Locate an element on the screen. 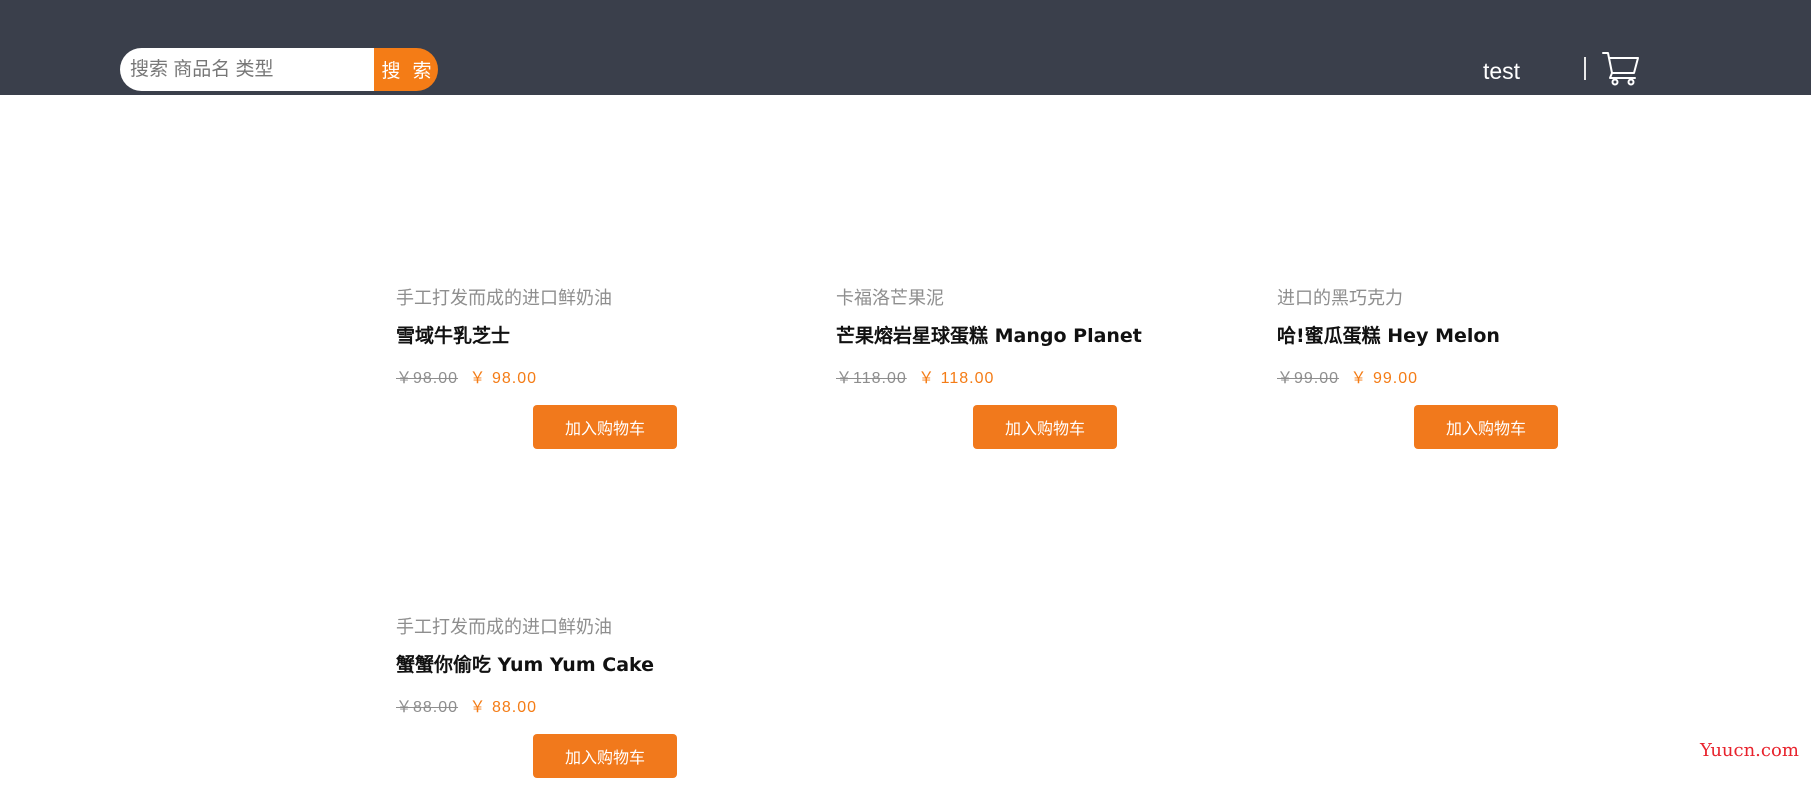  original-price: ￥118.00 is located at coordinates (871, 378).